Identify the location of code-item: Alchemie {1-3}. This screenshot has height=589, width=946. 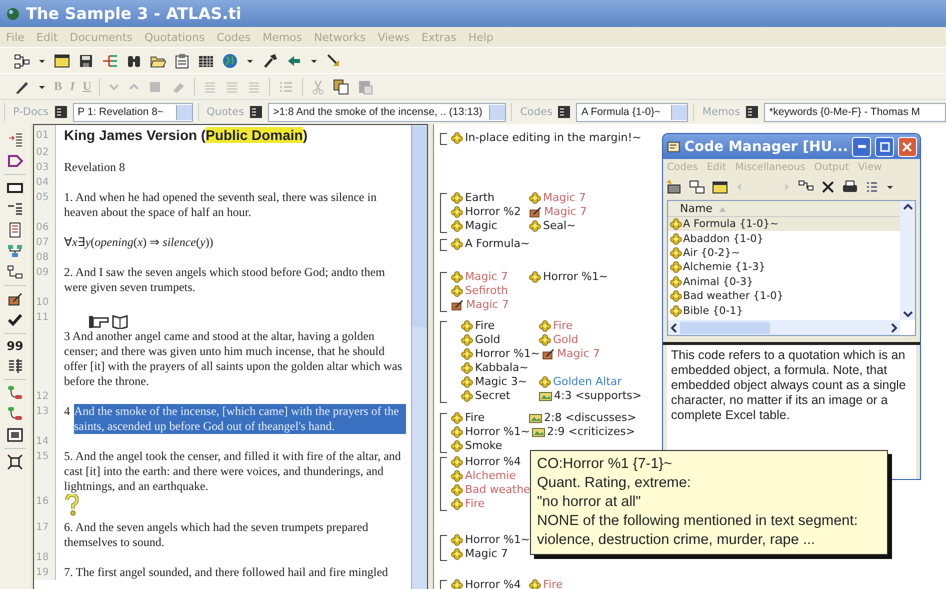
(784, 267).